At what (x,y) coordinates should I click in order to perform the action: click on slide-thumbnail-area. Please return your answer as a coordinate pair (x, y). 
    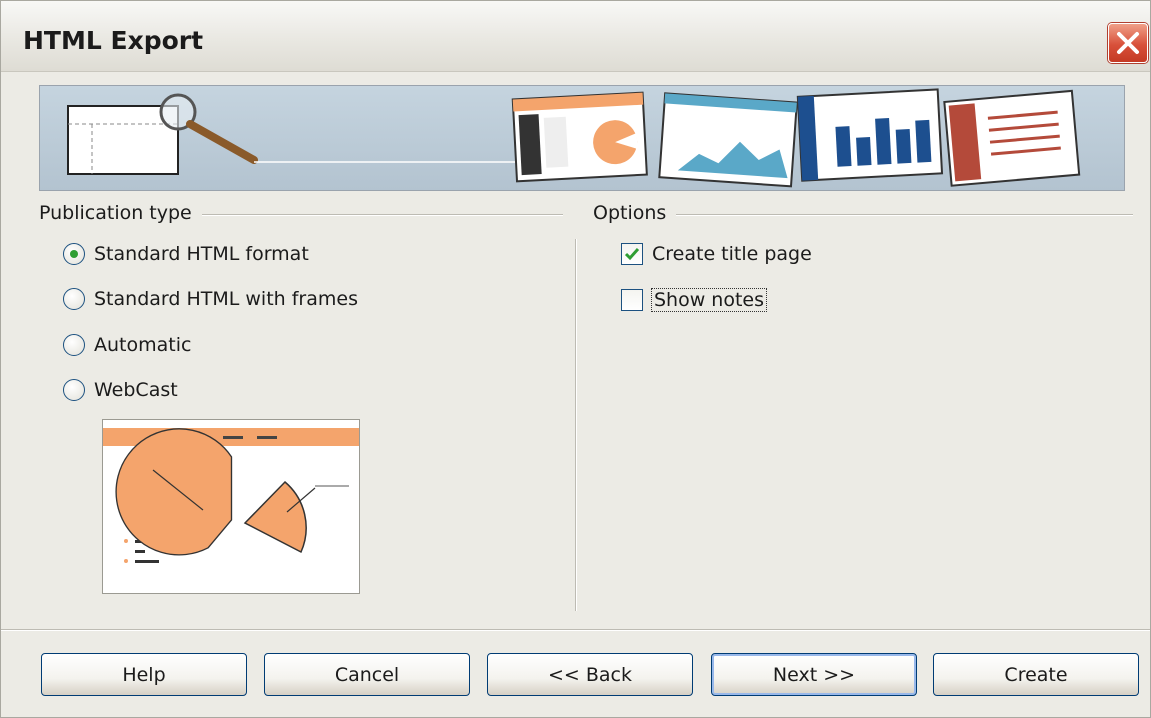
    Looking at the image, I should click on (728, 140).